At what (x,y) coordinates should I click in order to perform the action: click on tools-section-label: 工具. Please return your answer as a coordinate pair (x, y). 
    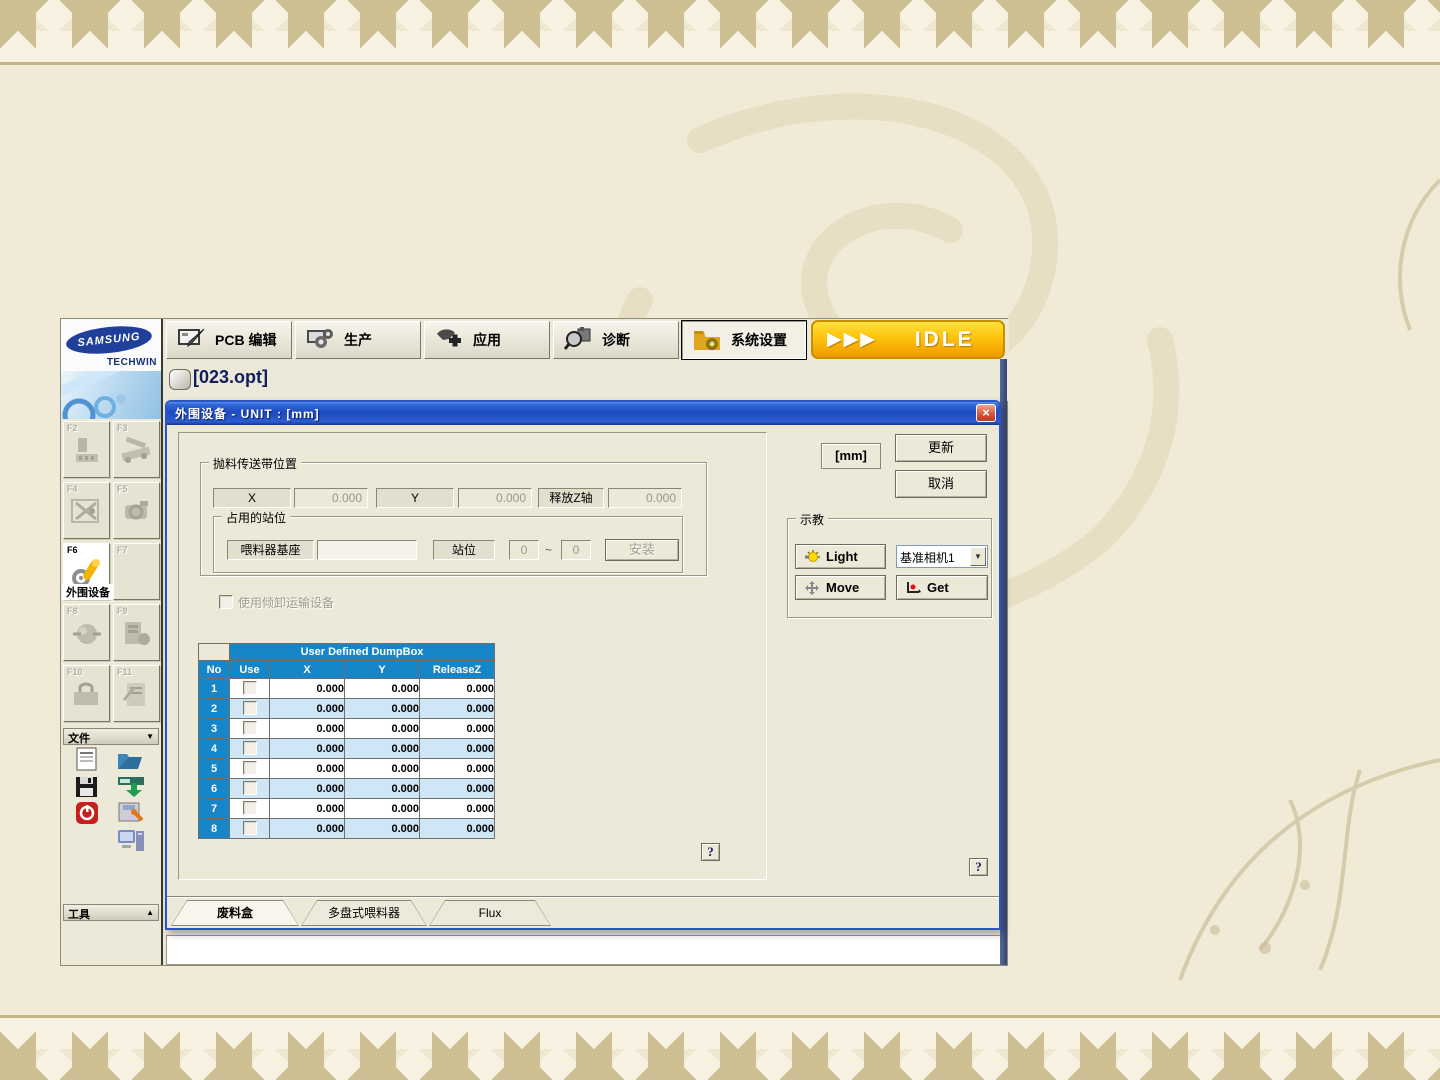
    Looking at the image, I should click on (79, 915).